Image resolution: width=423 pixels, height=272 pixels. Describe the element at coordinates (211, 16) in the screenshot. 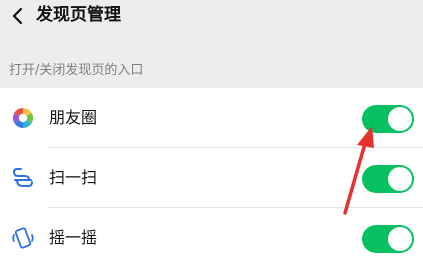

I see `top-bar: 发现页管理` at that location.